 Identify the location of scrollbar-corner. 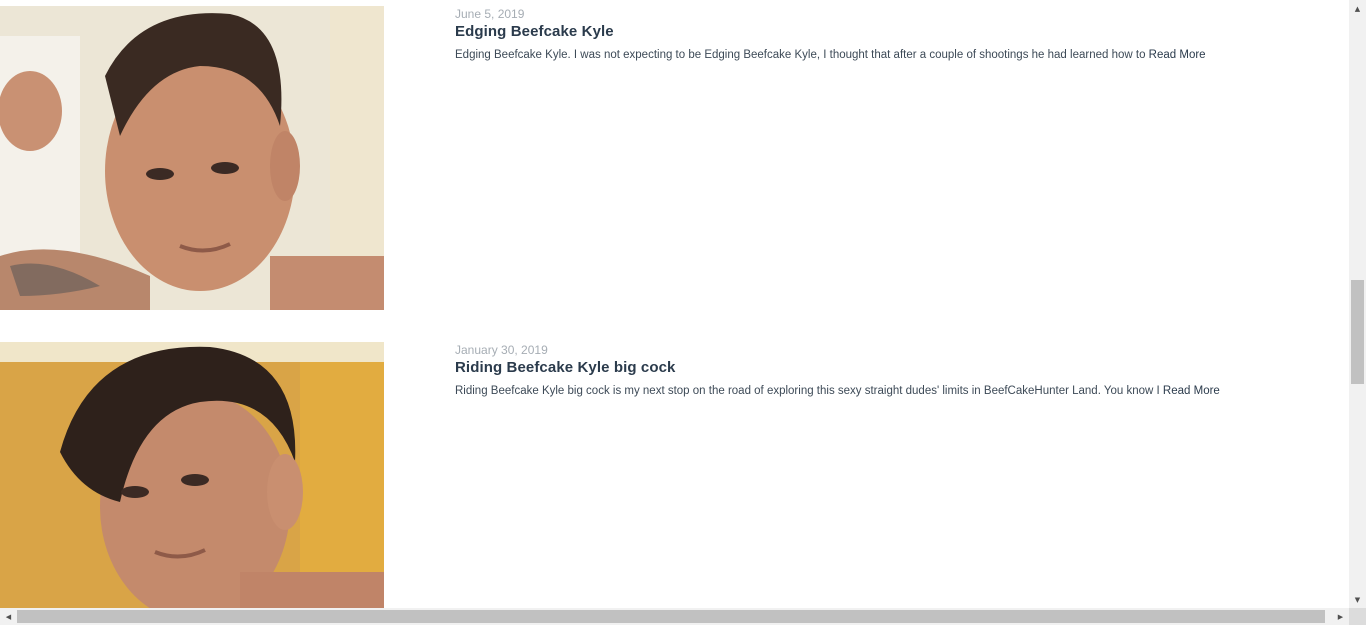
(1357, 616).